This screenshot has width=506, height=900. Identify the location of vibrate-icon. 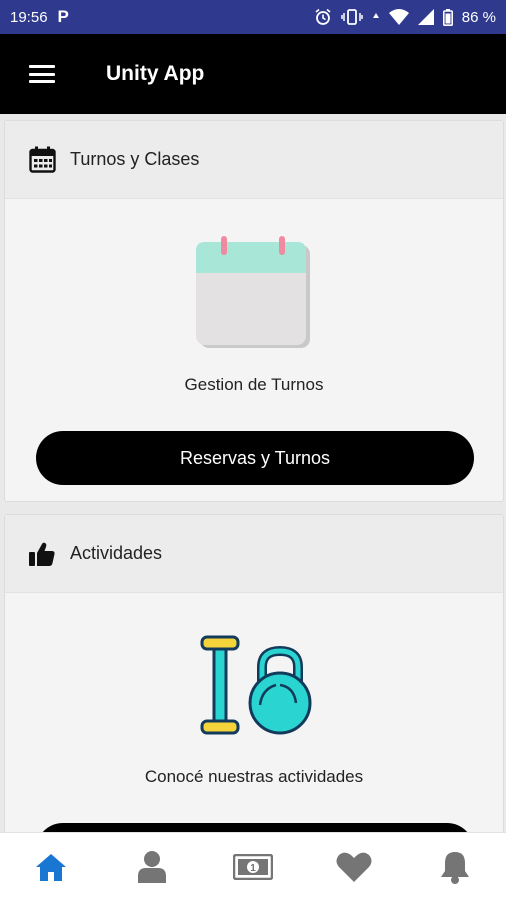
(352, 17).